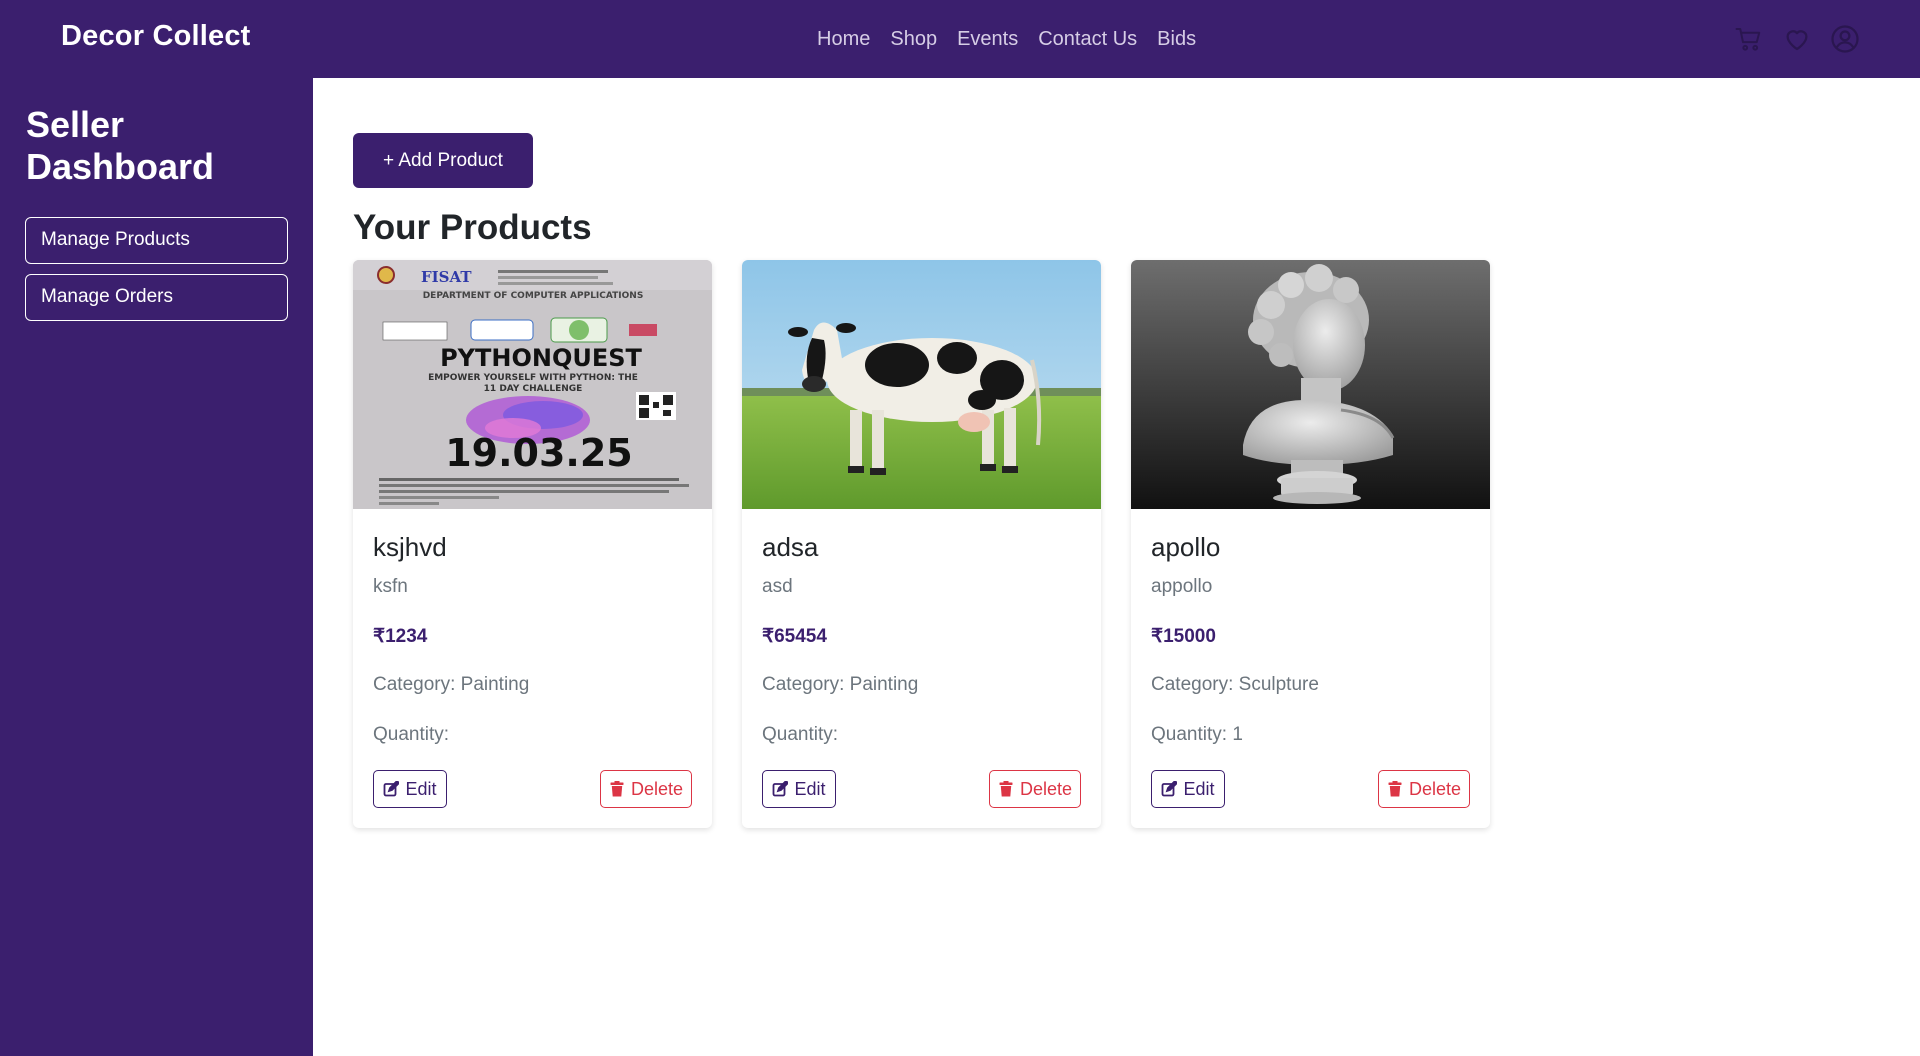 The image size is (1920, 1056). What do you see at coordinates (987, 39) in the screenshot?
I see `nav-events: Events` at bounding box center [987, 39].